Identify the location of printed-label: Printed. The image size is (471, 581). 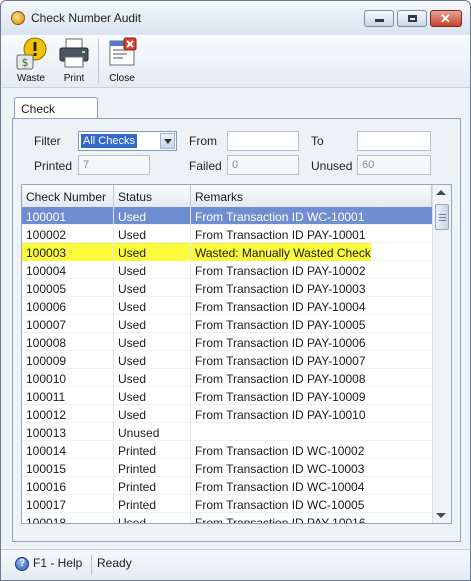
(53, 166).